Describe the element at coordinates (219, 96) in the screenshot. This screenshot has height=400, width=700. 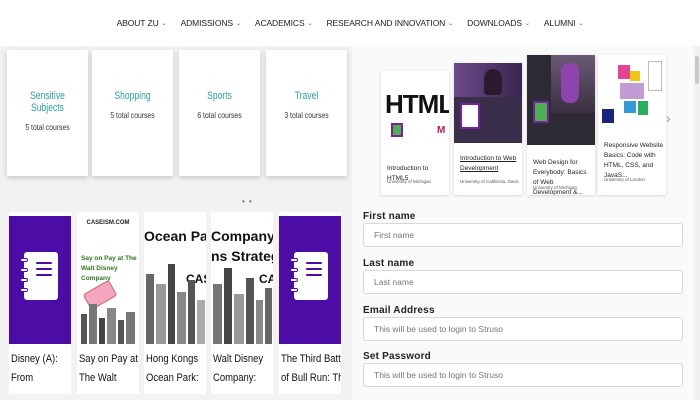
I see `category-title: Sports` at that location.